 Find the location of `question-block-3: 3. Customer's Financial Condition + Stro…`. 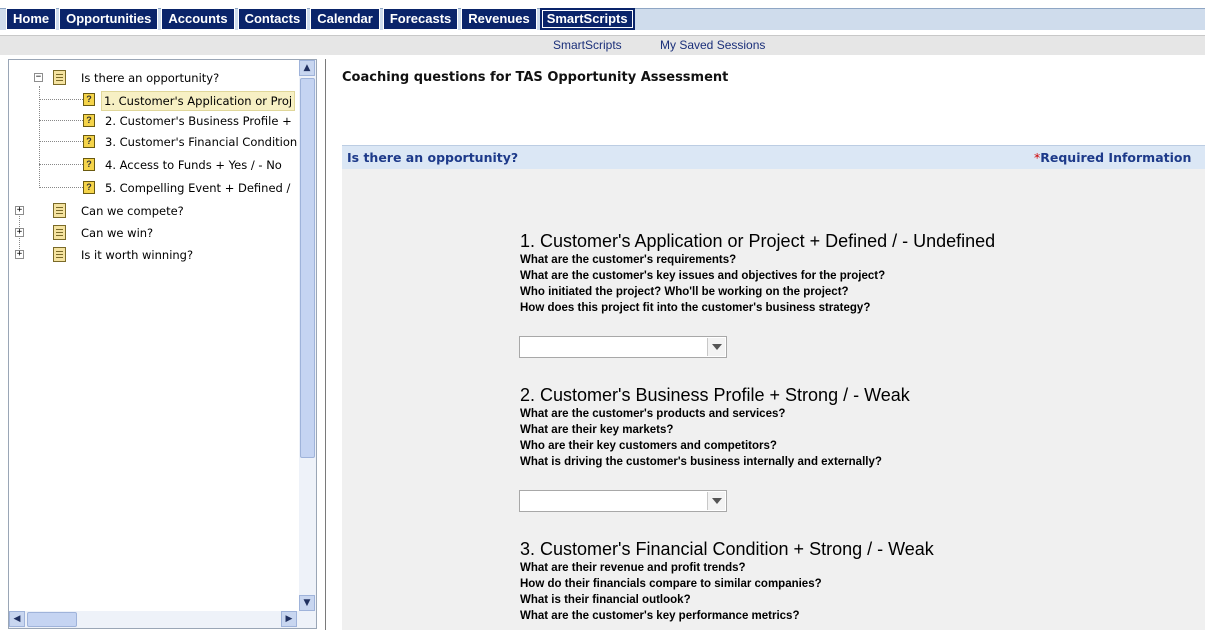

question-block-3: 3. Customer's Financial Condition + Stro… is located at coordinates (727, 581).